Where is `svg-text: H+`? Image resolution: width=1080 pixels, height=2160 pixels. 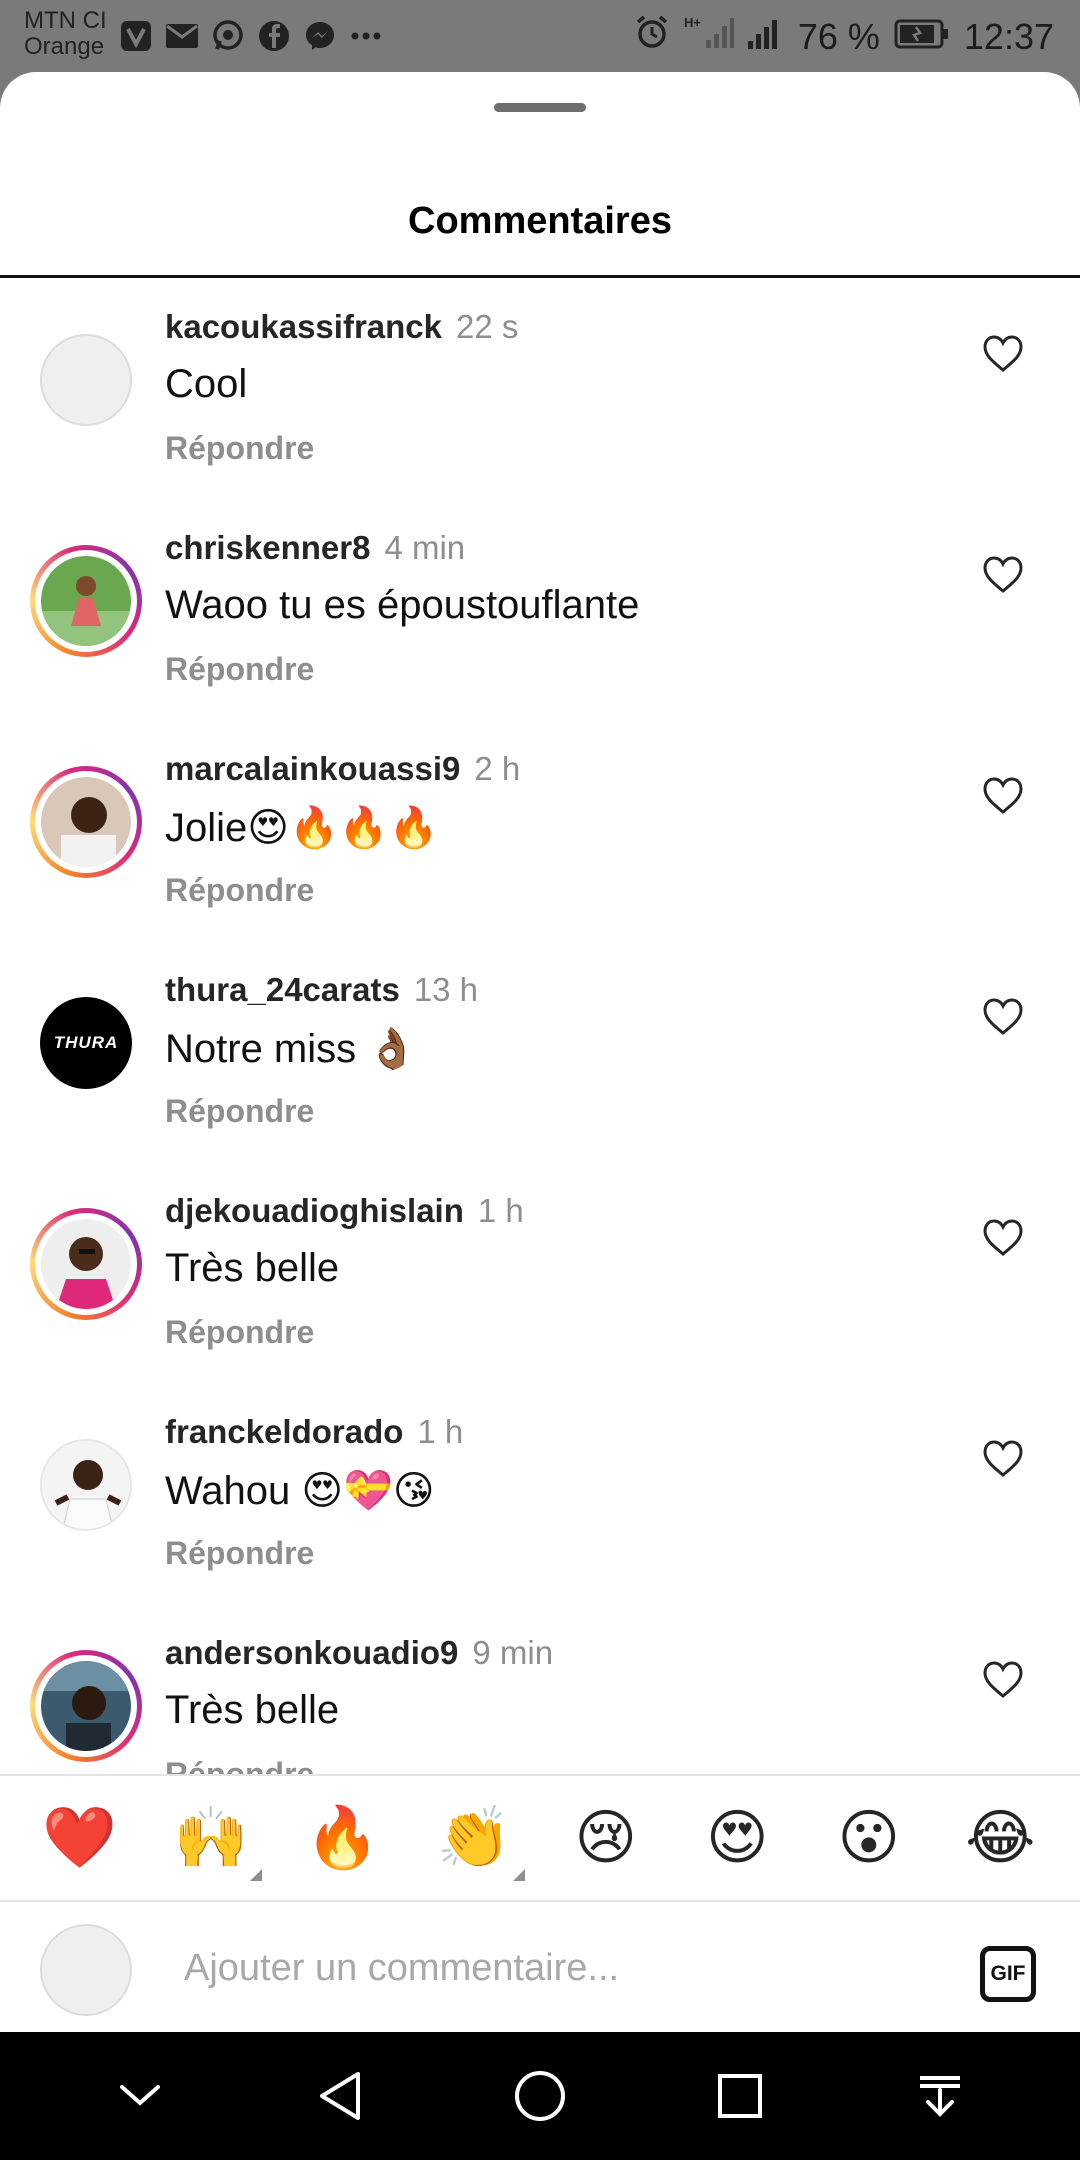
svg-text: H+ is located at coordinates (692, 22).